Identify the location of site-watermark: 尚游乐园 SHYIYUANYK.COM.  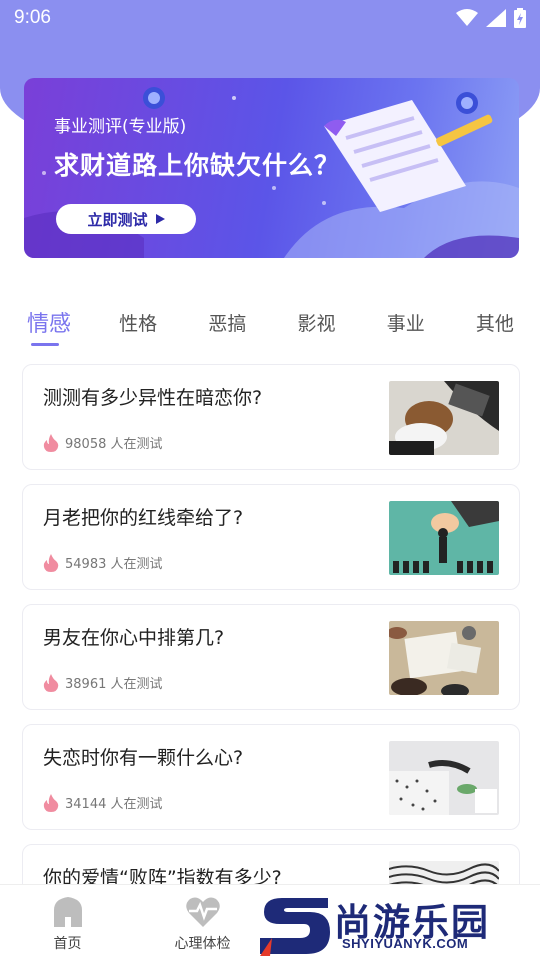
(399, 925).